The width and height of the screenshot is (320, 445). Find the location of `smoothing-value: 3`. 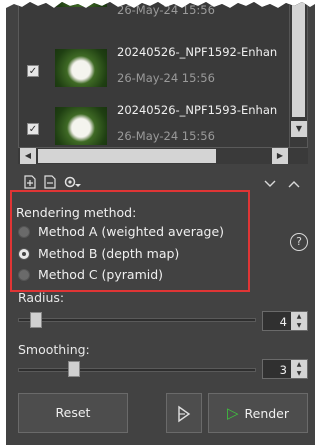

smoothing-value: 3 is located at coordinates (283, 370).